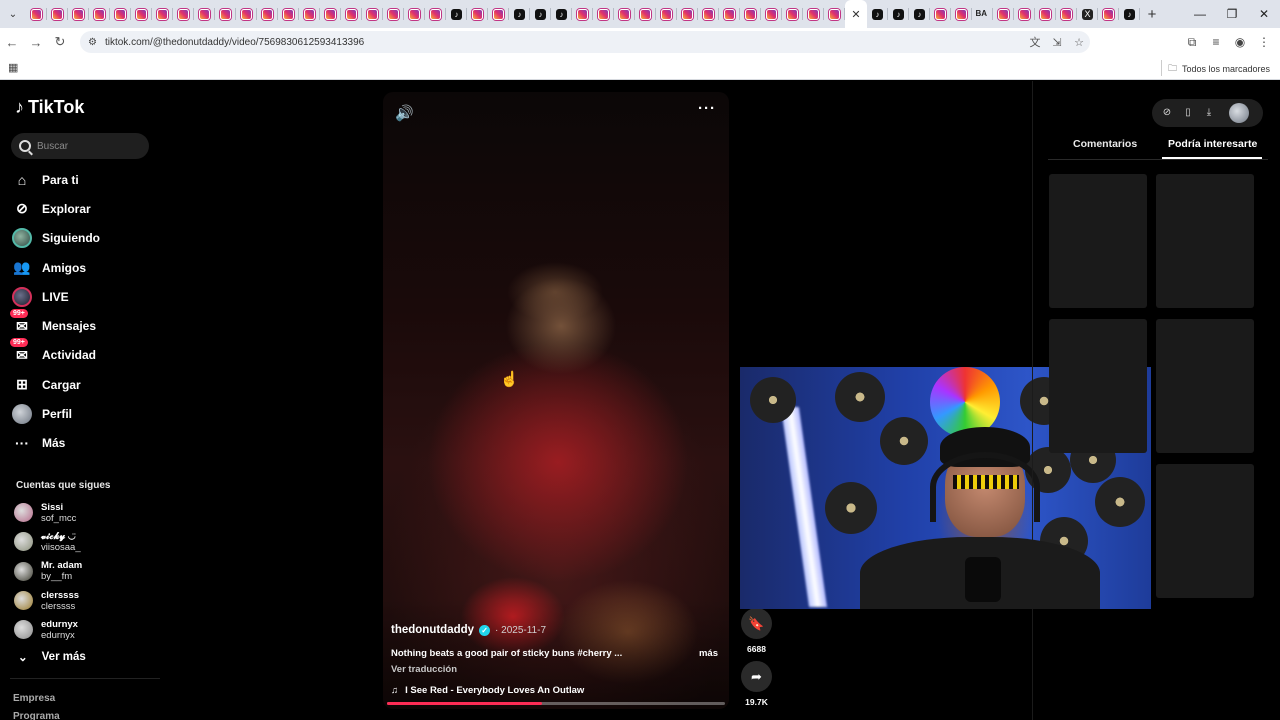 Image resolution: width=1280 pixels, height=720 pixels. Describe the element at coordinates (404, 113) in the screenshot. I see `volume-icon: 🔊` at that location.